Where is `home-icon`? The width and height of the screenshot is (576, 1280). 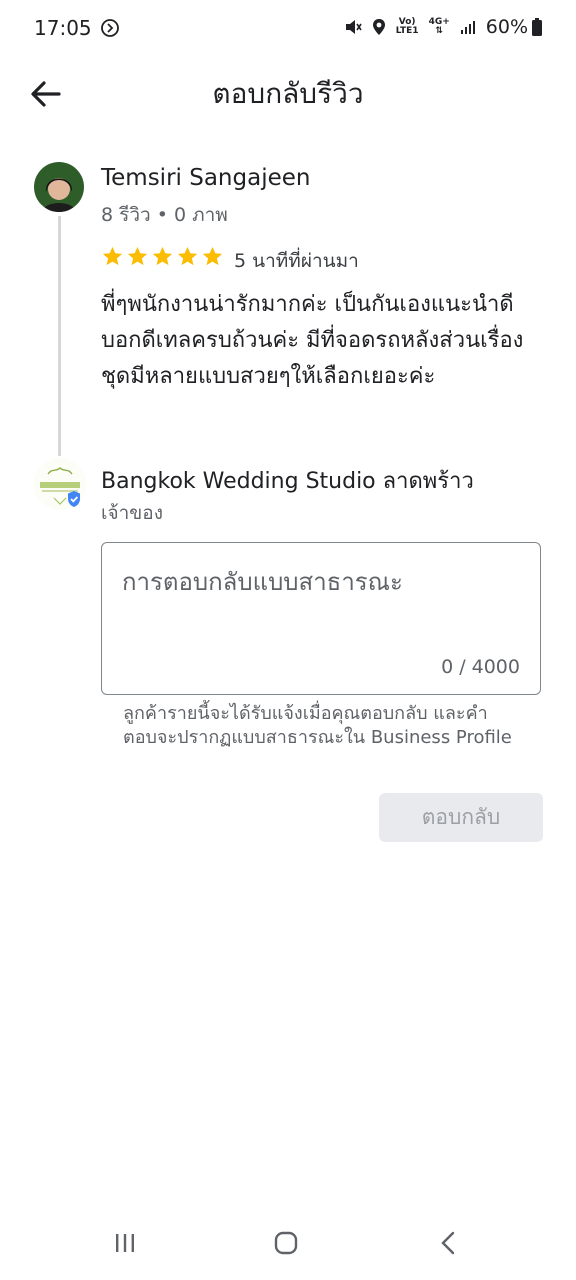 home-icon is located at coordinates (286, 1243).